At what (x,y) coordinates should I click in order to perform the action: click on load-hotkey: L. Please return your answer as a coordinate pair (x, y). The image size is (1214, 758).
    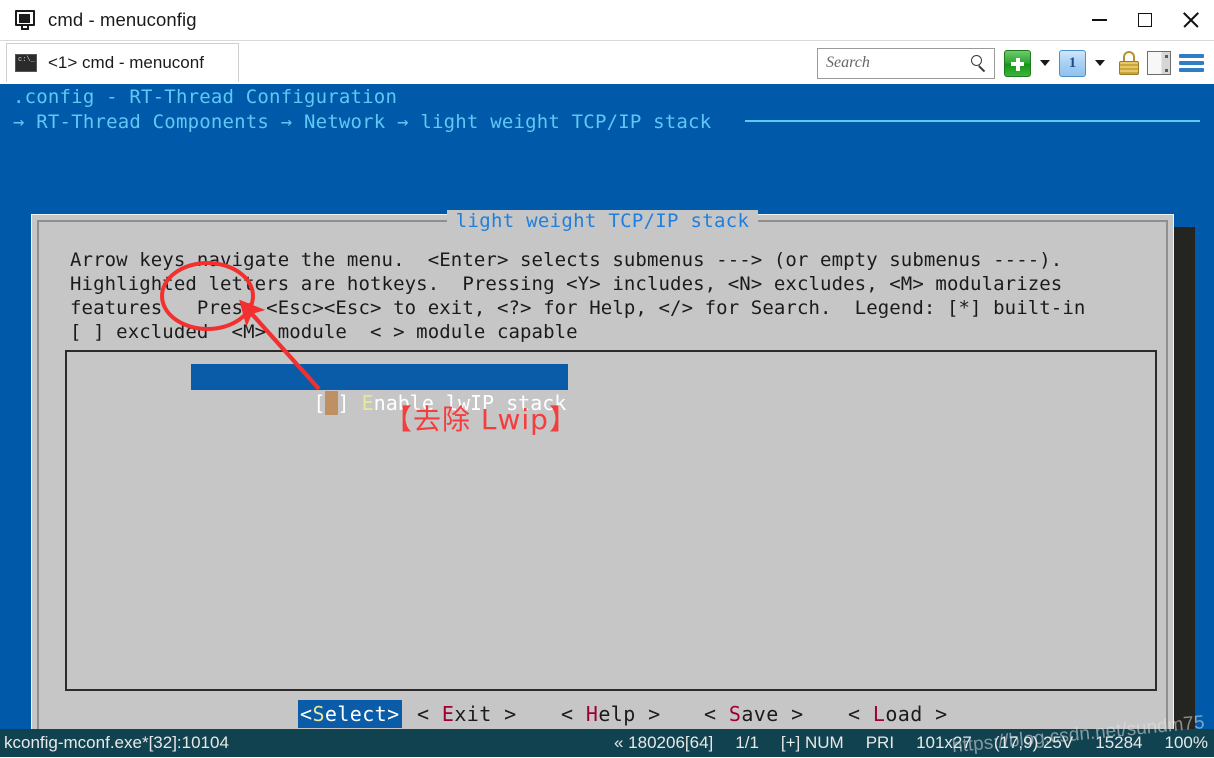
    Looking at the image, I should click on (879, 714).